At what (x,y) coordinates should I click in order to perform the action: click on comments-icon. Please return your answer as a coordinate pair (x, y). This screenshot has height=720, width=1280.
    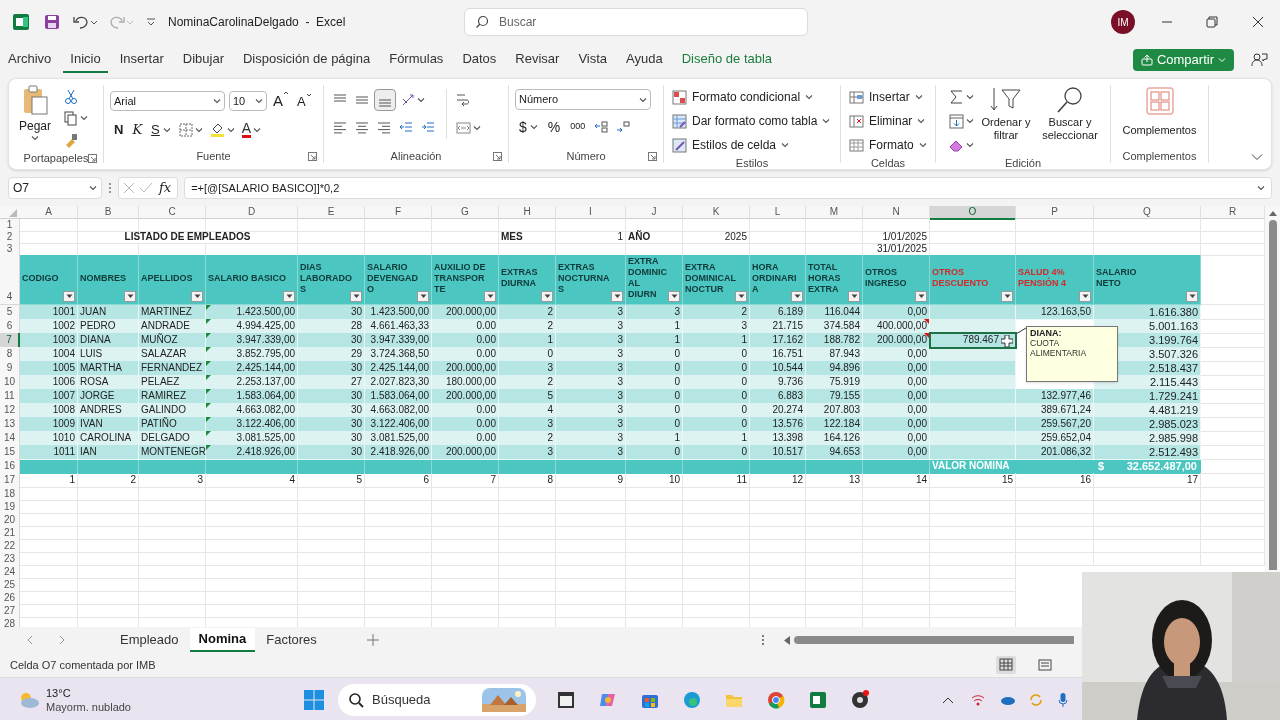
    Looking at the image, I should click on (1259, 60).